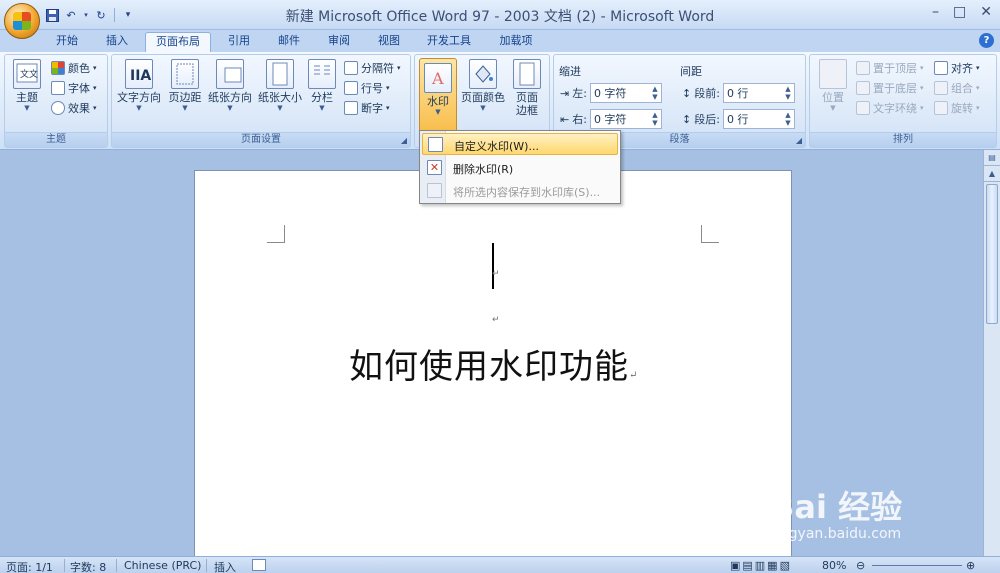  Describe the element at coordinates (27, 108) in the screenshot. I see `chevron-down-icon: ▼` at that location.